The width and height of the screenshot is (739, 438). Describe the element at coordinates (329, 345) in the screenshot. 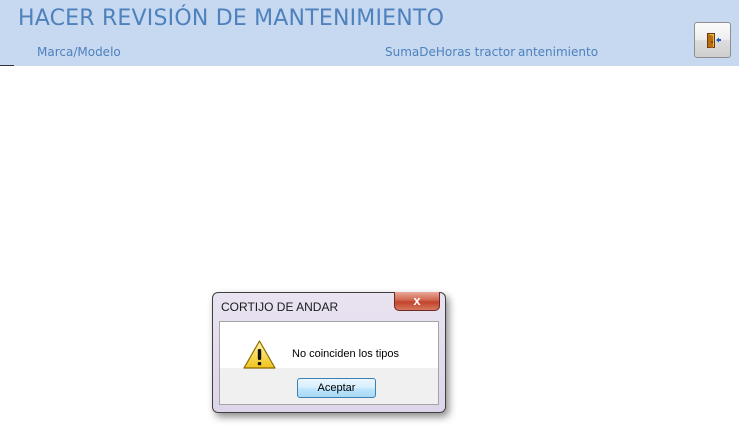

I see `dialog-message-area: No coinciden los tipos` at that location.